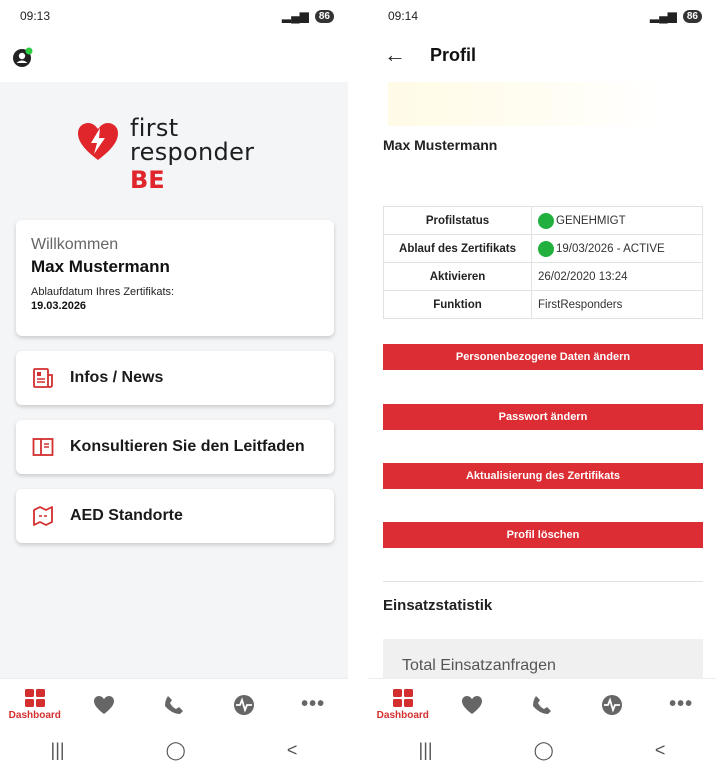 The height and width of the screenshot is (771, 716). Describe the element at coordinates (103, 292) in the screenshot. I see `cert-expiry-label: Ablaufdatum Ihres Zertifikats:` at that location.